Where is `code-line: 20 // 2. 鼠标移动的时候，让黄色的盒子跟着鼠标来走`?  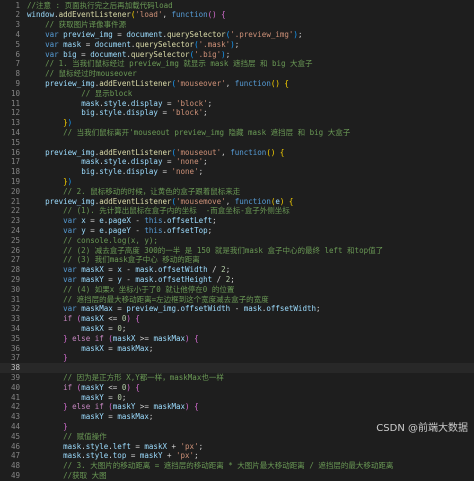 code-line: 20 // 2. 鼠标移动的时候，让黄色的盒子跟着鼠标来走 is located at coordinates (237, 192).